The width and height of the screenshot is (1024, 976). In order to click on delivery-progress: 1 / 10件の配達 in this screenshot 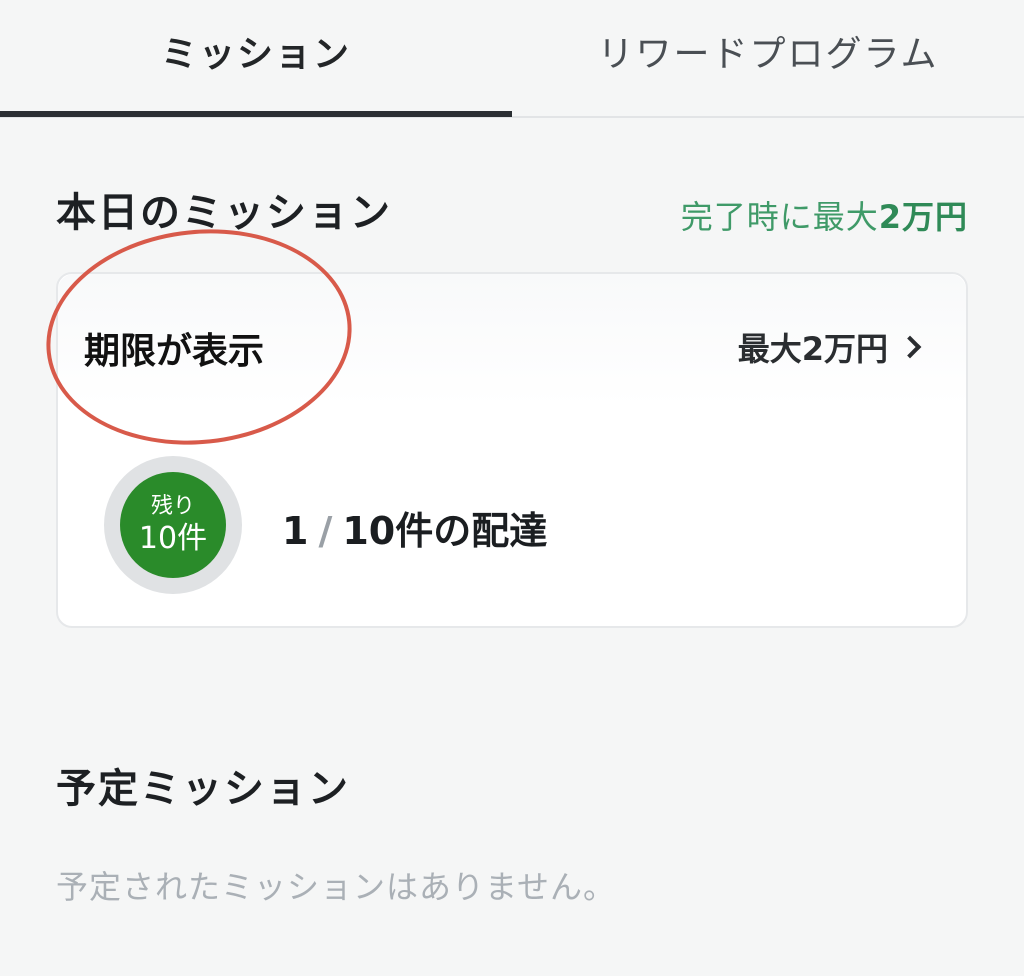, I will do `click(414, 527)`.